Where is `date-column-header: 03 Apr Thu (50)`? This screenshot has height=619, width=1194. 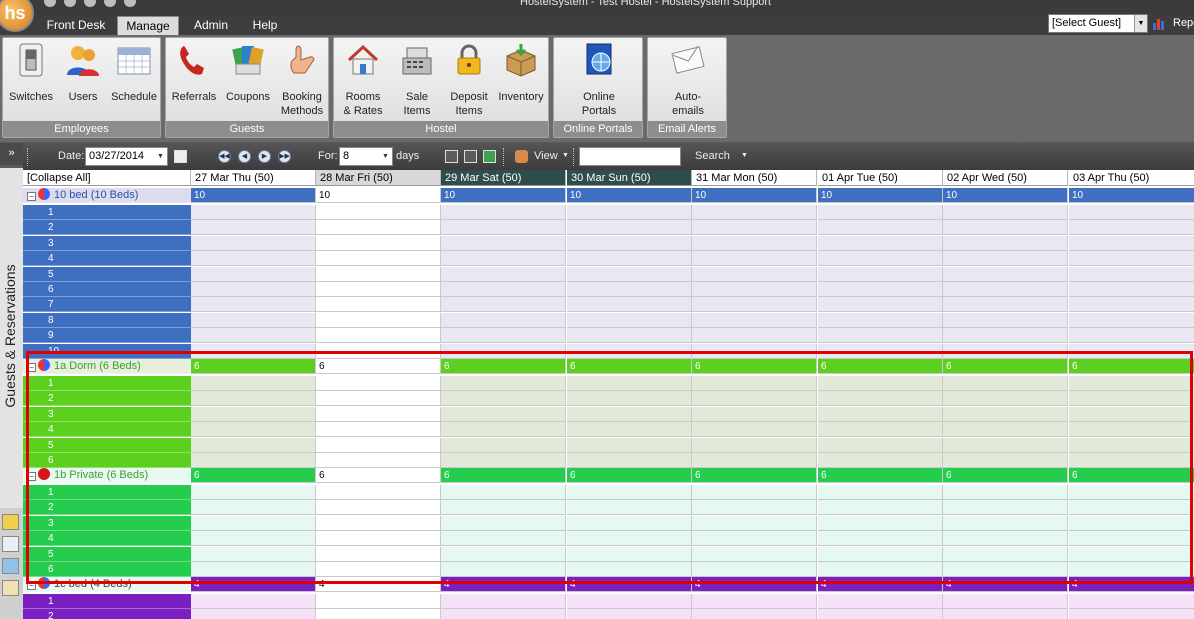 date-column-header: 03 Apr Thu (50) is located at coordinates (1131, 178).